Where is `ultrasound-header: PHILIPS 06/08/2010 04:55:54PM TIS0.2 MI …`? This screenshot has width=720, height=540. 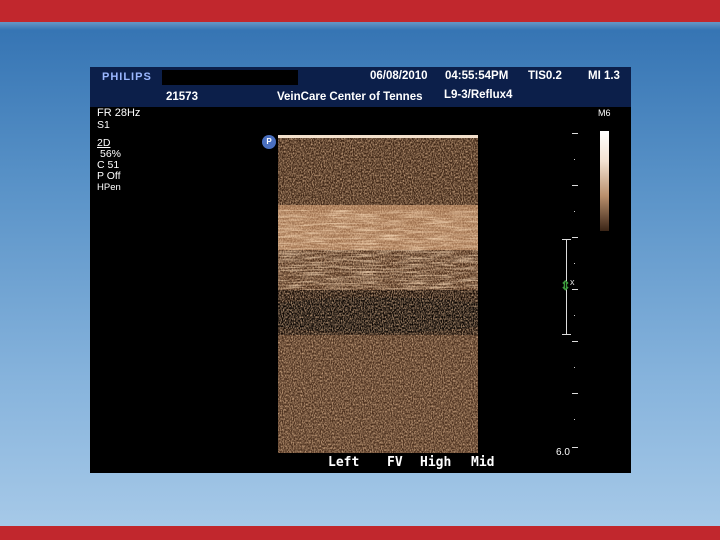
ultrasound-header: PHILIPS 06/08/2010 04:55:54PM TIS0.2 MI … is located at coordinates (360, 87).